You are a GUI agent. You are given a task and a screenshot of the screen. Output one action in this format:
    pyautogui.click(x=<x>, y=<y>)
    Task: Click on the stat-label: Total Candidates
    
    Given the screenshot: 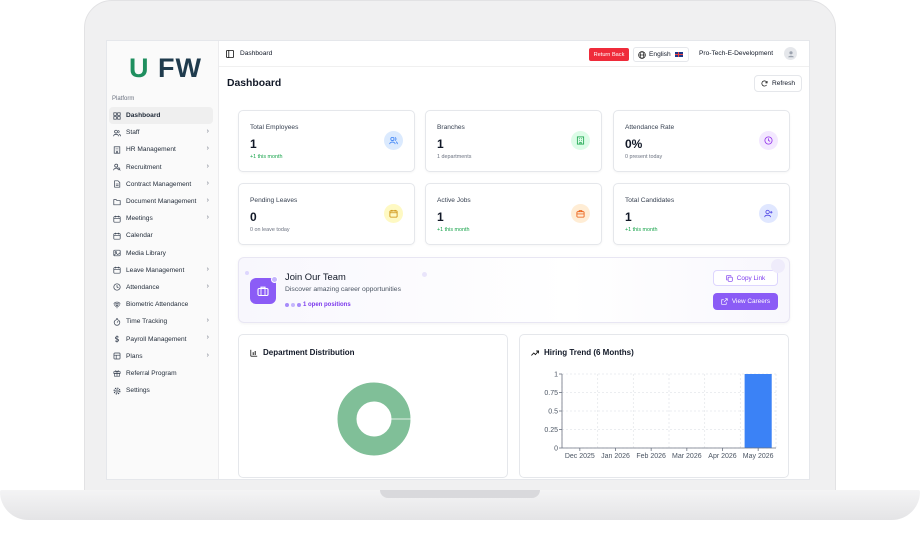 What is the action you would take?
    pyautogui.click(x=650, y=200)
    